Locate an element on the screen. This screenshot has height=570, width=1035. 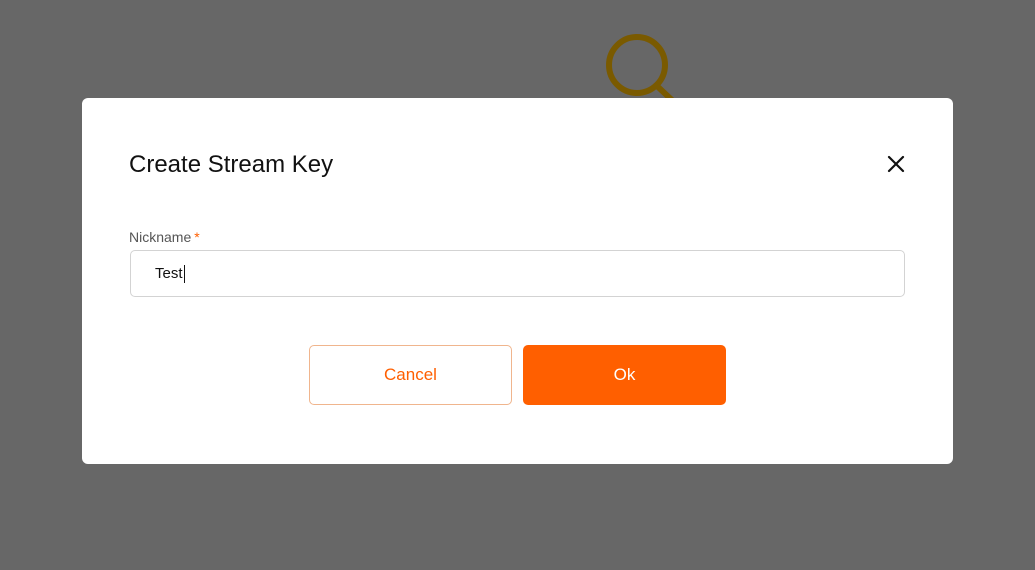
cancel-button: Cancel is located at coordinates (410, 375).